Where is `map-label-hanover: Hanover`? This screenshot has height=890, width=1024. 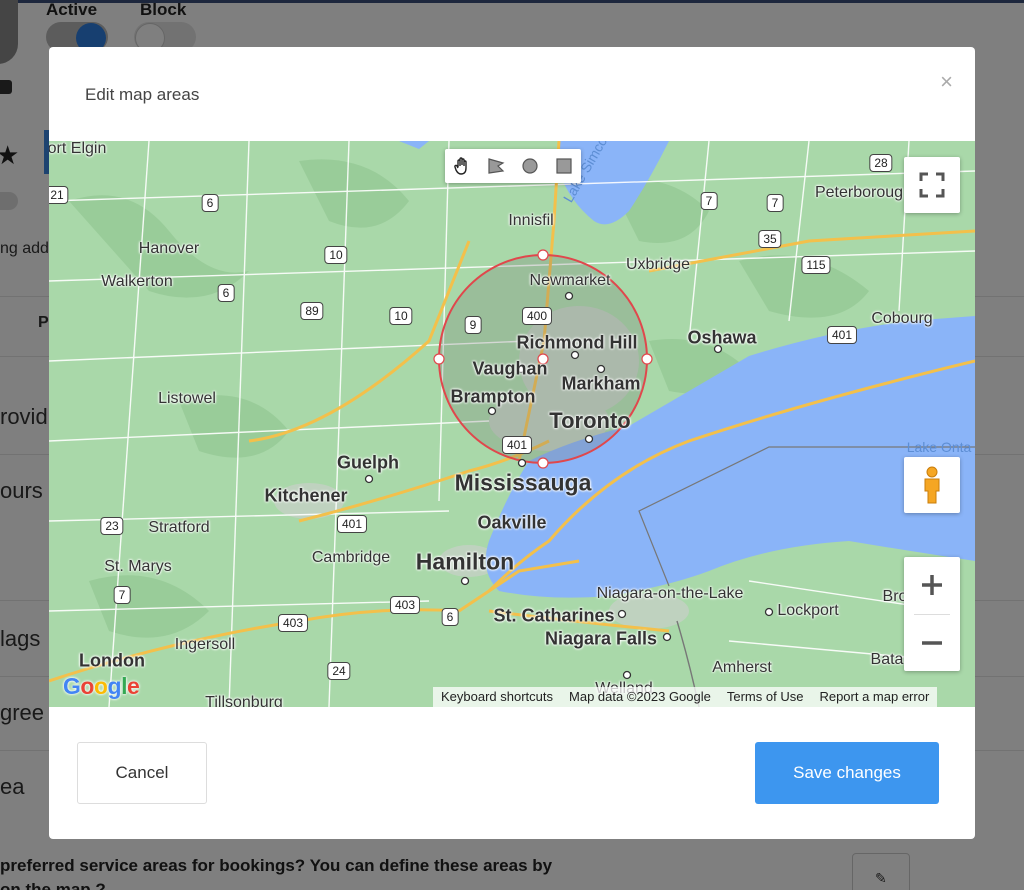
map-label-hanover: Hanover is located at coordinates (169, 248).